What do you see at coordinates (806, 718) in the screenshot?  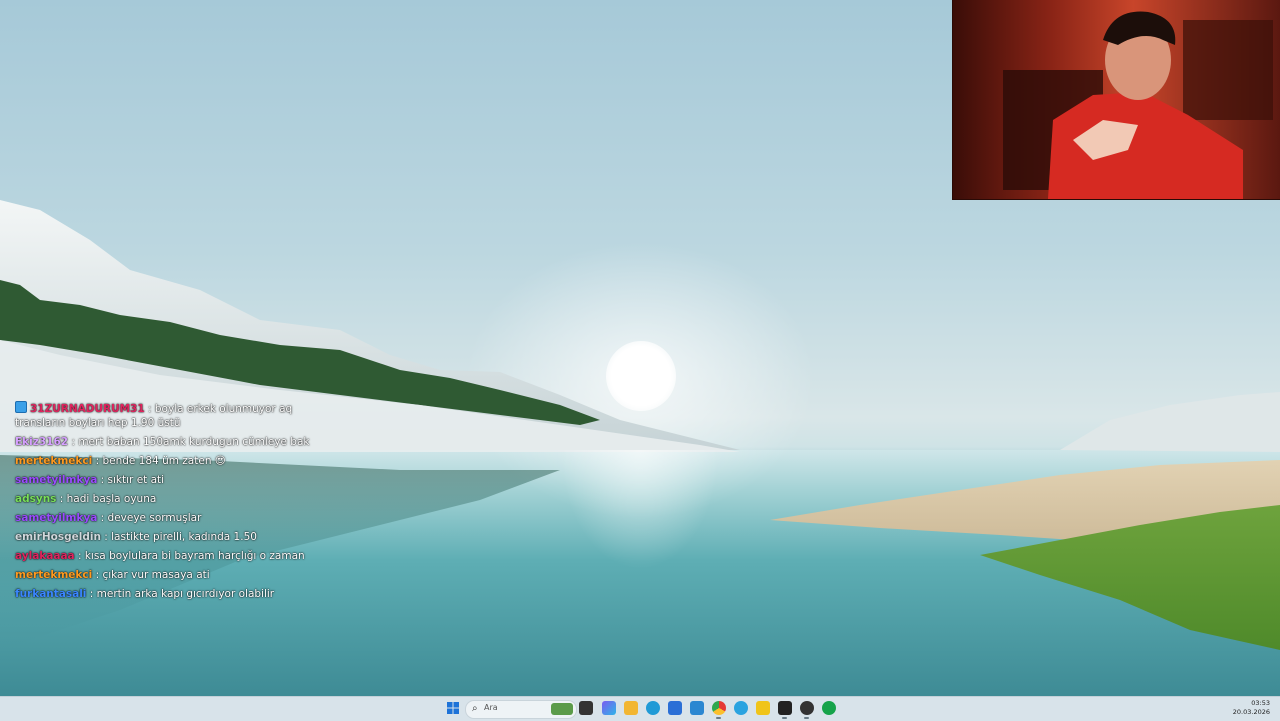 I see `obs-active-indicator` at bounding box center [806, 718].